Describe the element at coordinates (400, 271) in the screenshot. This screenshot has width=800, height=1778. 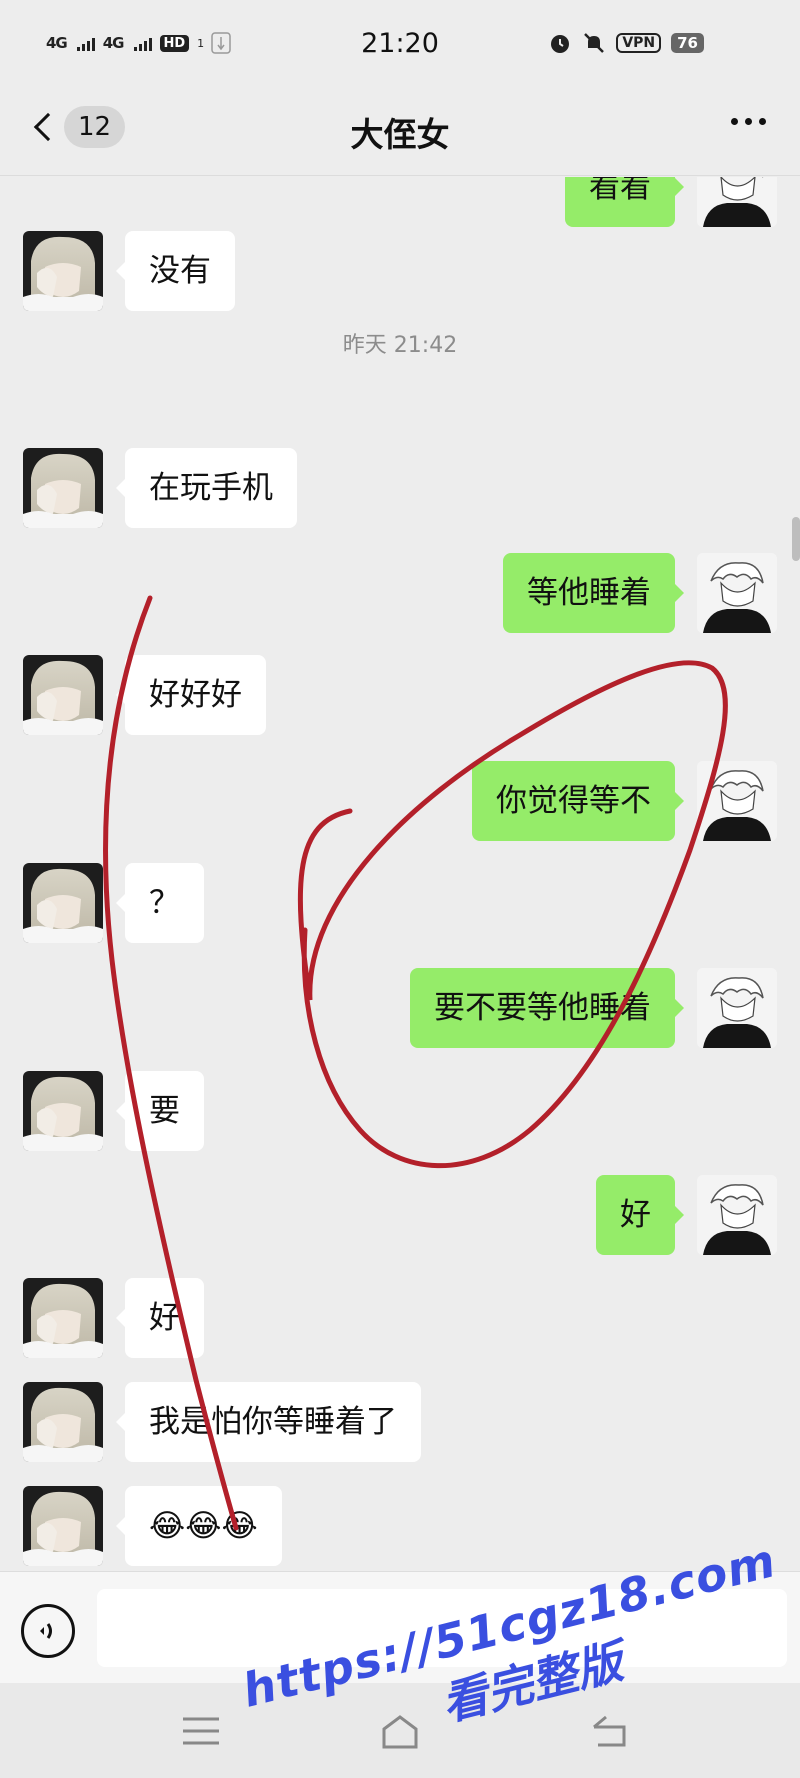
I see `message-row: 没有` at that location.